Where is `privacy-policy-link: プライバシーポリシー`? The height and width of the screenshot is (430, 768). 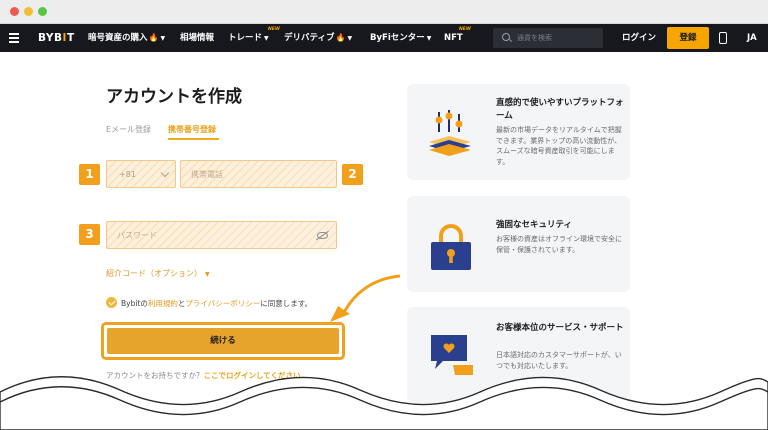 privacy-policy-link: プライバシーポリシー is located at coordinates (222, 303).